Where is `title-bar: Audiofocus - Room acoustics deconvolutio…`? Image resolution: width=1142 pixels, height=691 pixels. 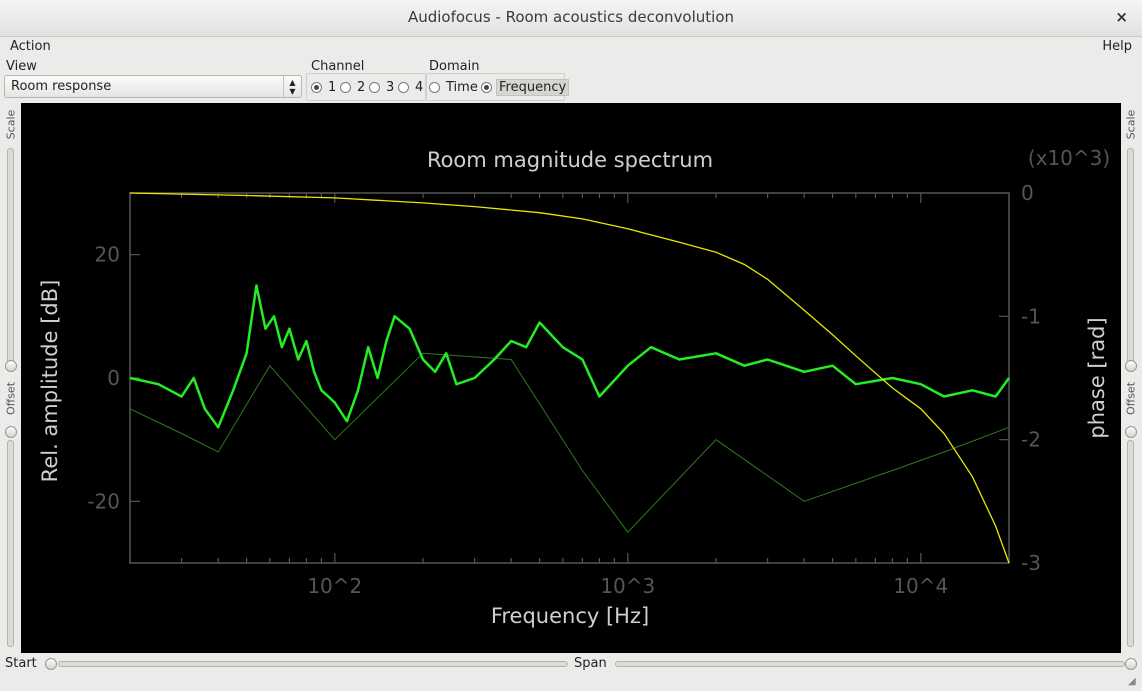 title-bar: Audiofocus - Room acoustics deconvolutio… is located at coordinates (571, 18).